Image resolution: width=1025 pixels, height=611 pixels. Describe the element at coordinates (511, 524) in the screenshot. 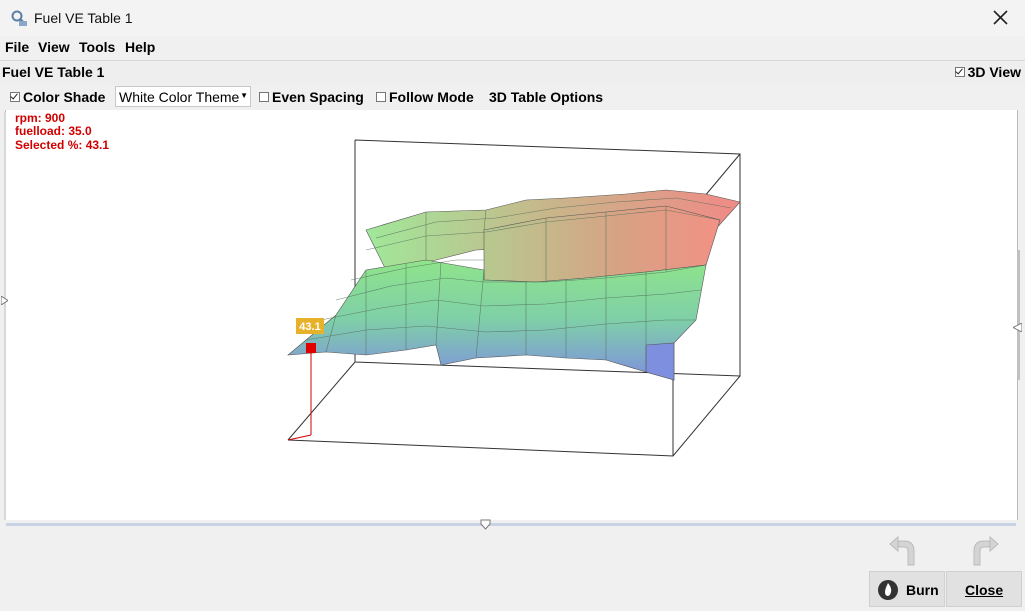

I see `horizontal-rotation-slider` at that location.